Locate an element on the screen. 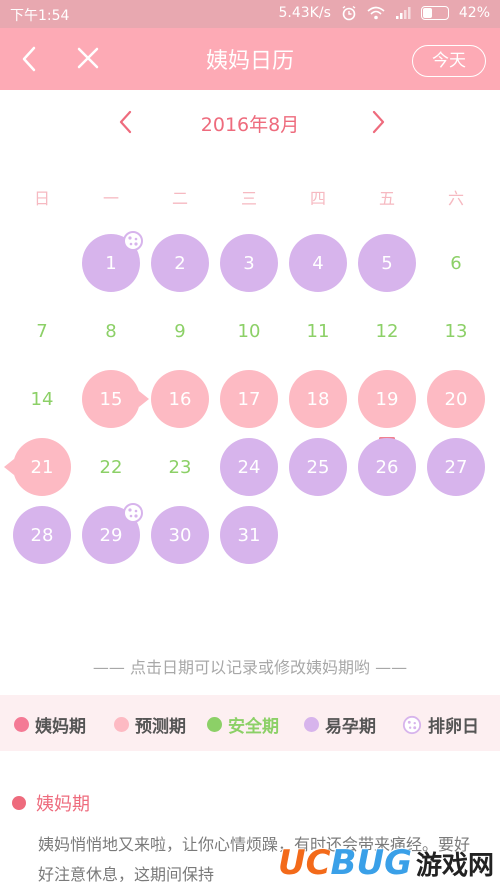 The image size is (500, 890). close-icon is located at coordinates (88, 58).